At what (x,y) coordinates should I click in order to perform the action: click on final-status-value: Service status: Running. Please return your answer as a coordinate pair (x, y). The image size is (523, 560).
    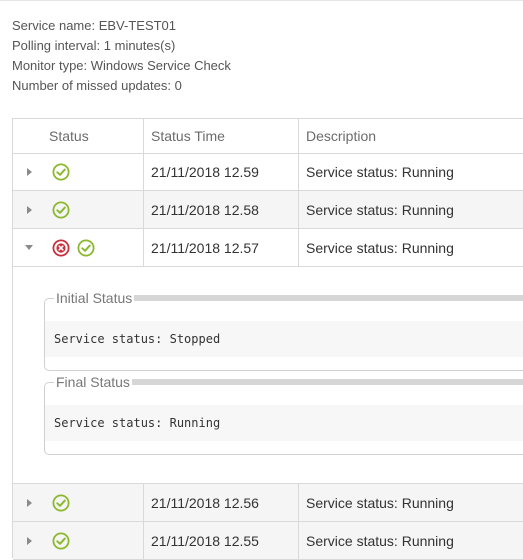
    Looking at the image, I should click on (284, 423).